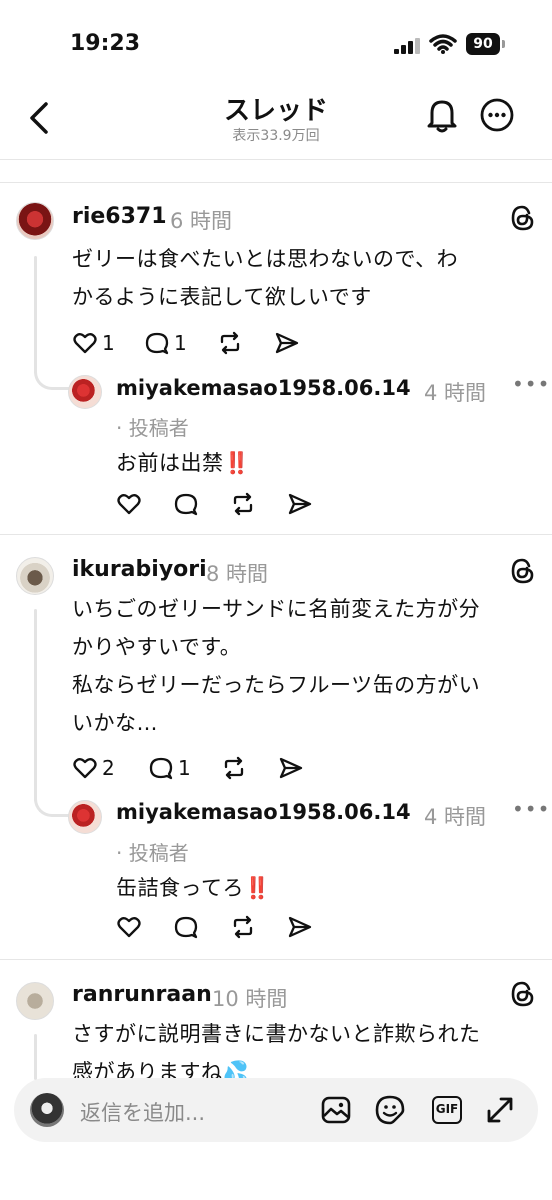  Describe the element at coordinates (47, 1110) in the screenshot. I see `my-avatar` at that location.